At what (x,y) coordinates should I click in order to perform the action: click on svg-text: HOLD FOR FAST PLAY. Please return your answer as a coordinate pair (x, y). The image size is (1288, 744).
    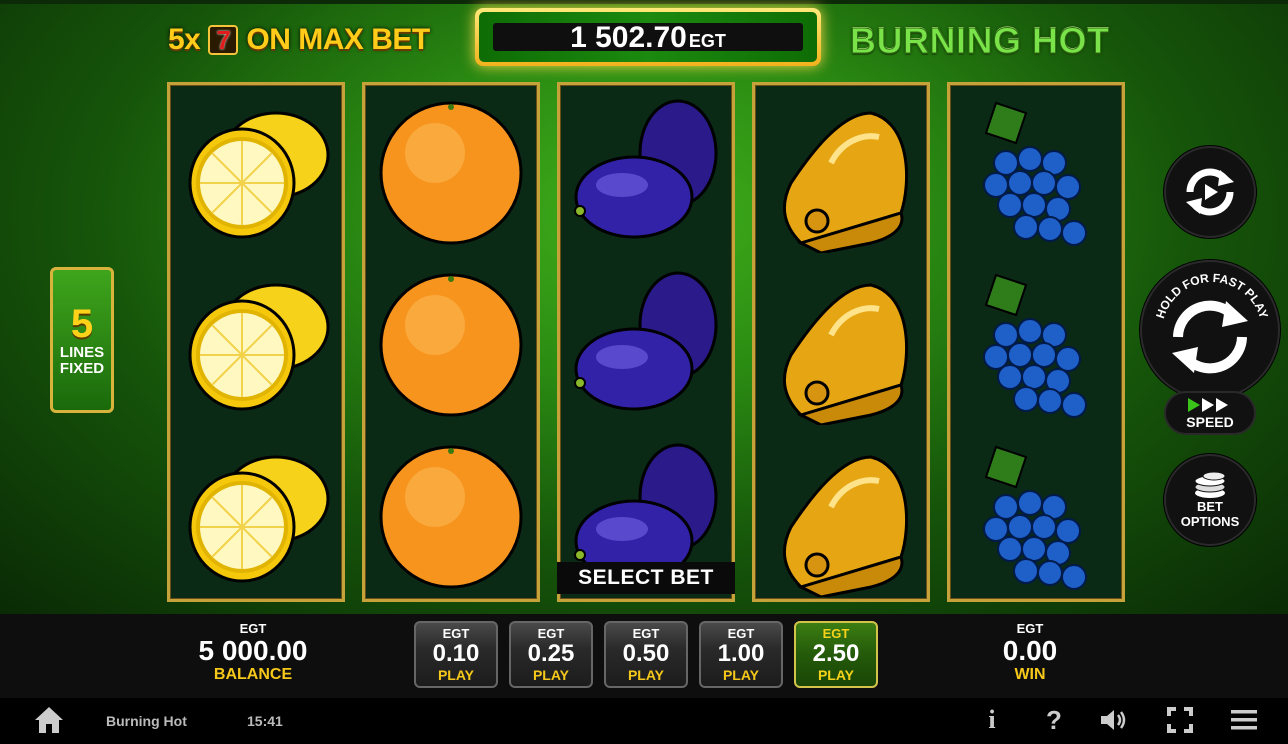
    Looking at the image, I should click on (1212, 295).